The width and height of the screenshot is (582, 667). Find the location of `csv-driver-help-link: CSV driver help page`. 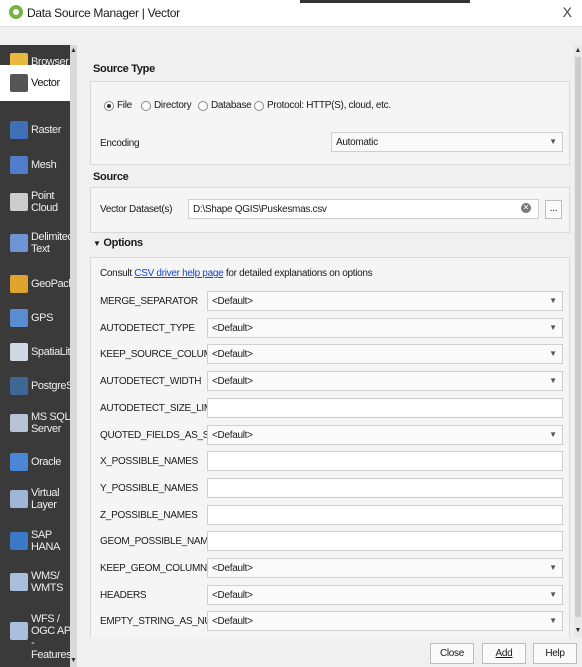

csv-driver-help-link: CSV driver help page is located at coordinates (178, 273).